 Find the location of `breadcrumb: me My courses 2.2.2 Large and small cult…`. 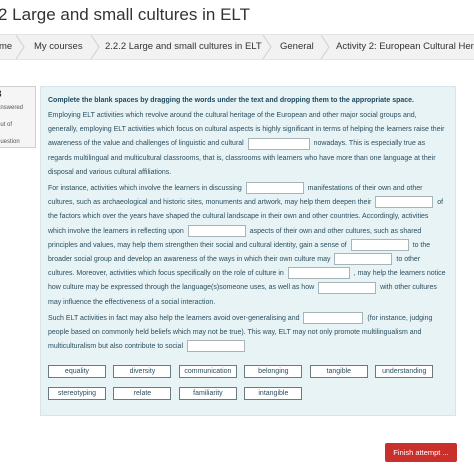

breadcrumb: me My courses 2.2.2 Large and small cult… is located at coordinates (237, 47).